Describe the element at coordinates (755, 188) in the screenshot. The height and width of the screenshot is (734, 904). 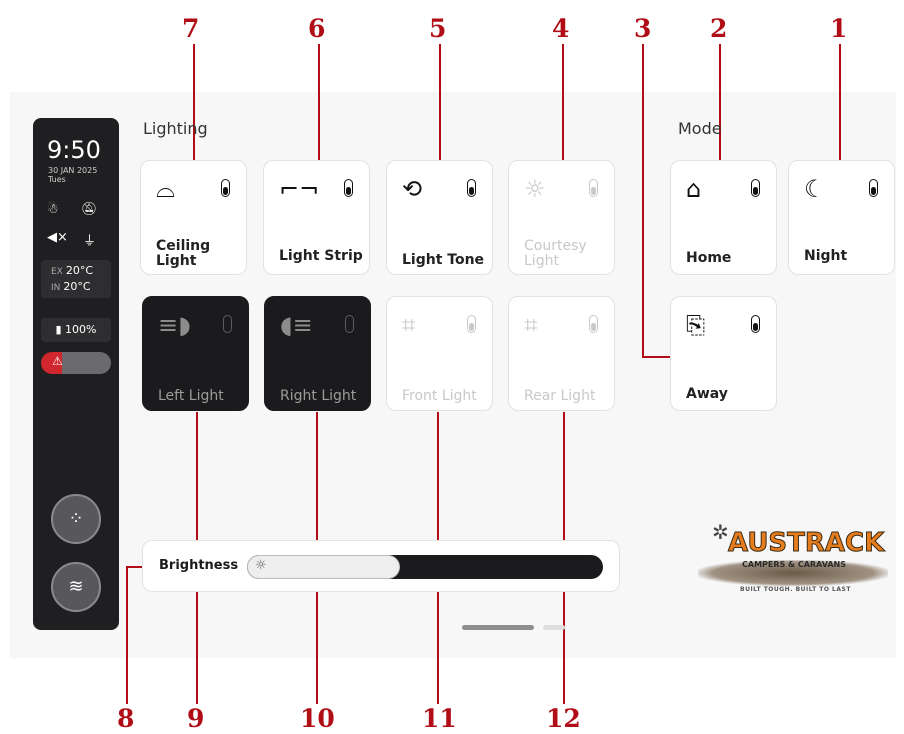
I see `home-mode-toggle` at that location.